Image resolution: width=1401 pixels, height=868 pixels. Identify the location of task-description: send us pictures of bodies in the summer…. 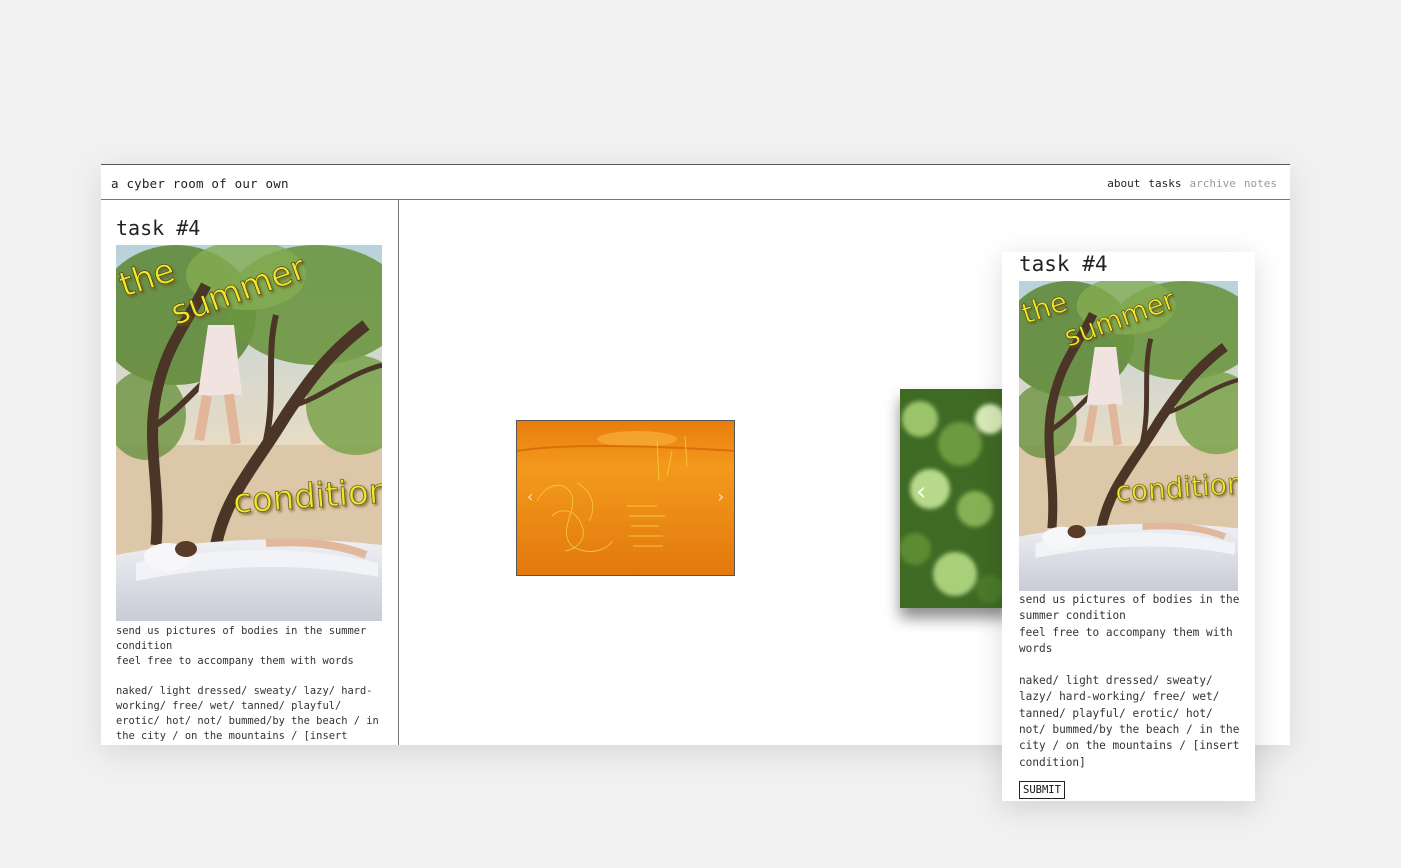
(251, 684).